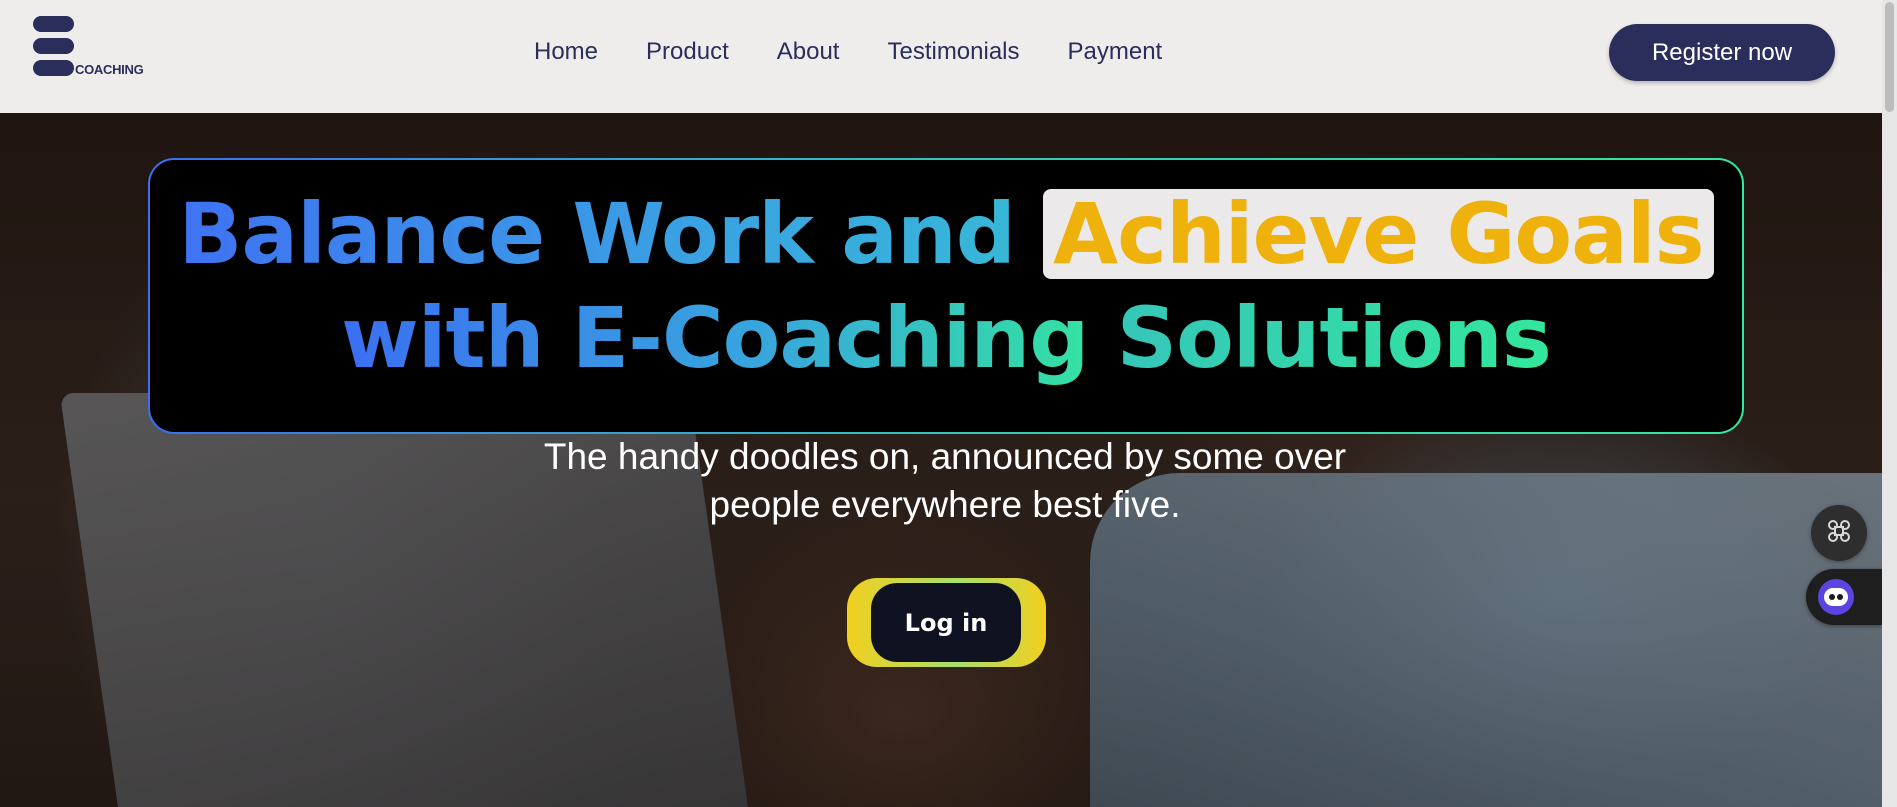 Image resolution: width=1897 pixels, height=807 pixels. What do you see at coordinates (729, 338) in the screenshot?
I see `headline-part-2: with E-Coaching` at bounding box center [729, 338].